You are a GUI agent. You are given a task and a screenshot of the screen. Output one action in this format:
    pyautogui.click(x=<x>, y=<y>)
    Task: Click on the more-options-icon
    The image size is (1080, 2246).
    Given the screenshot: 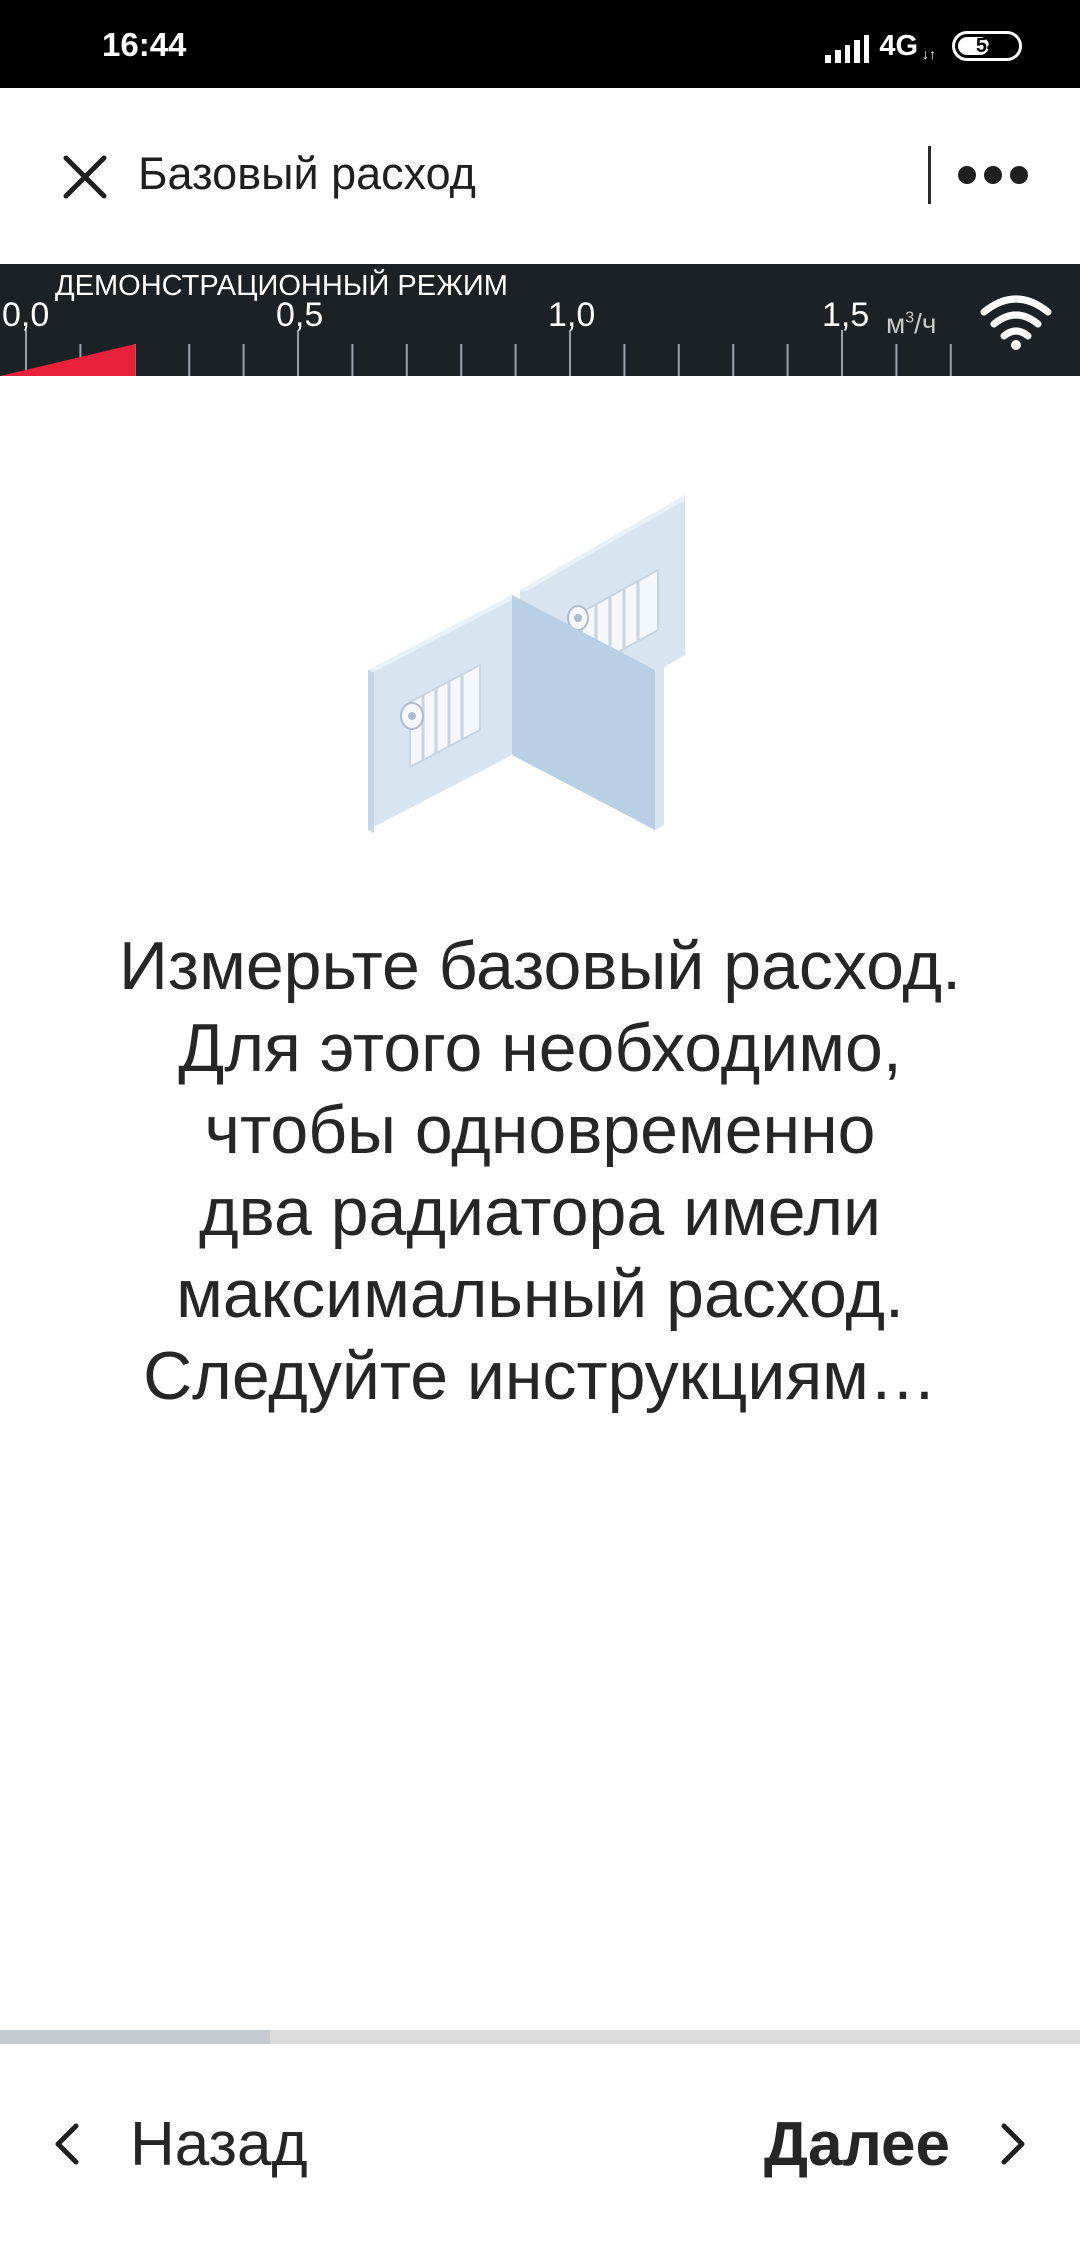 What is the action you would take?
    pyautogui.click(x=993, y=175)
    